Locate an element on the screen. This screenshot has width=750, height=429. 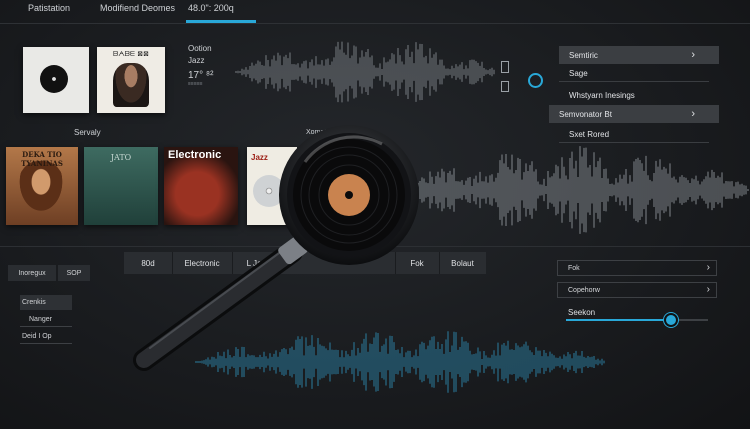
menu-item-semtiric: Semtiric › is located at coordinates (639, 55).